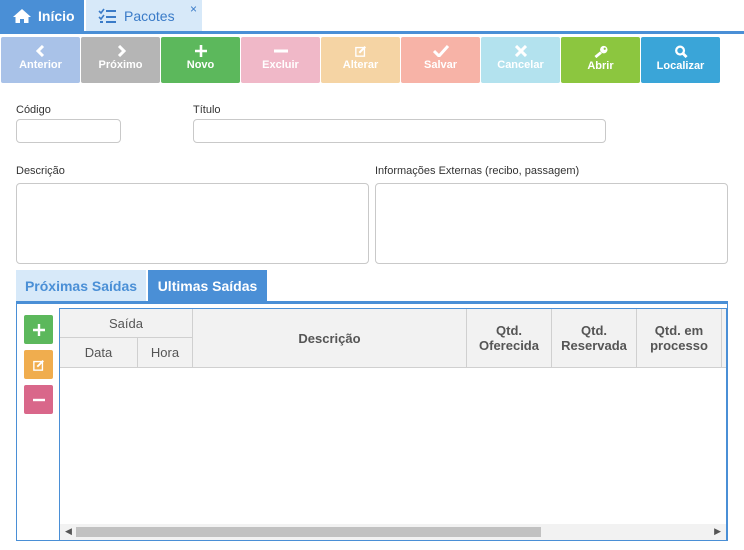 Image resolution: width=744 pixels, height=550 pixels. I want to click on home-icon, so click(22, 16).